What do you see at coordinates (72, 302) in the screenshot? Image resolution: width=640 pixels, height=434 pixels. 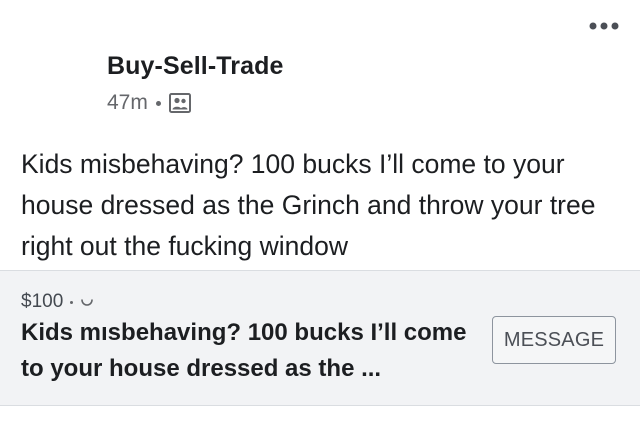 I see `price-separator-dot` at bounding box center [72, 302].